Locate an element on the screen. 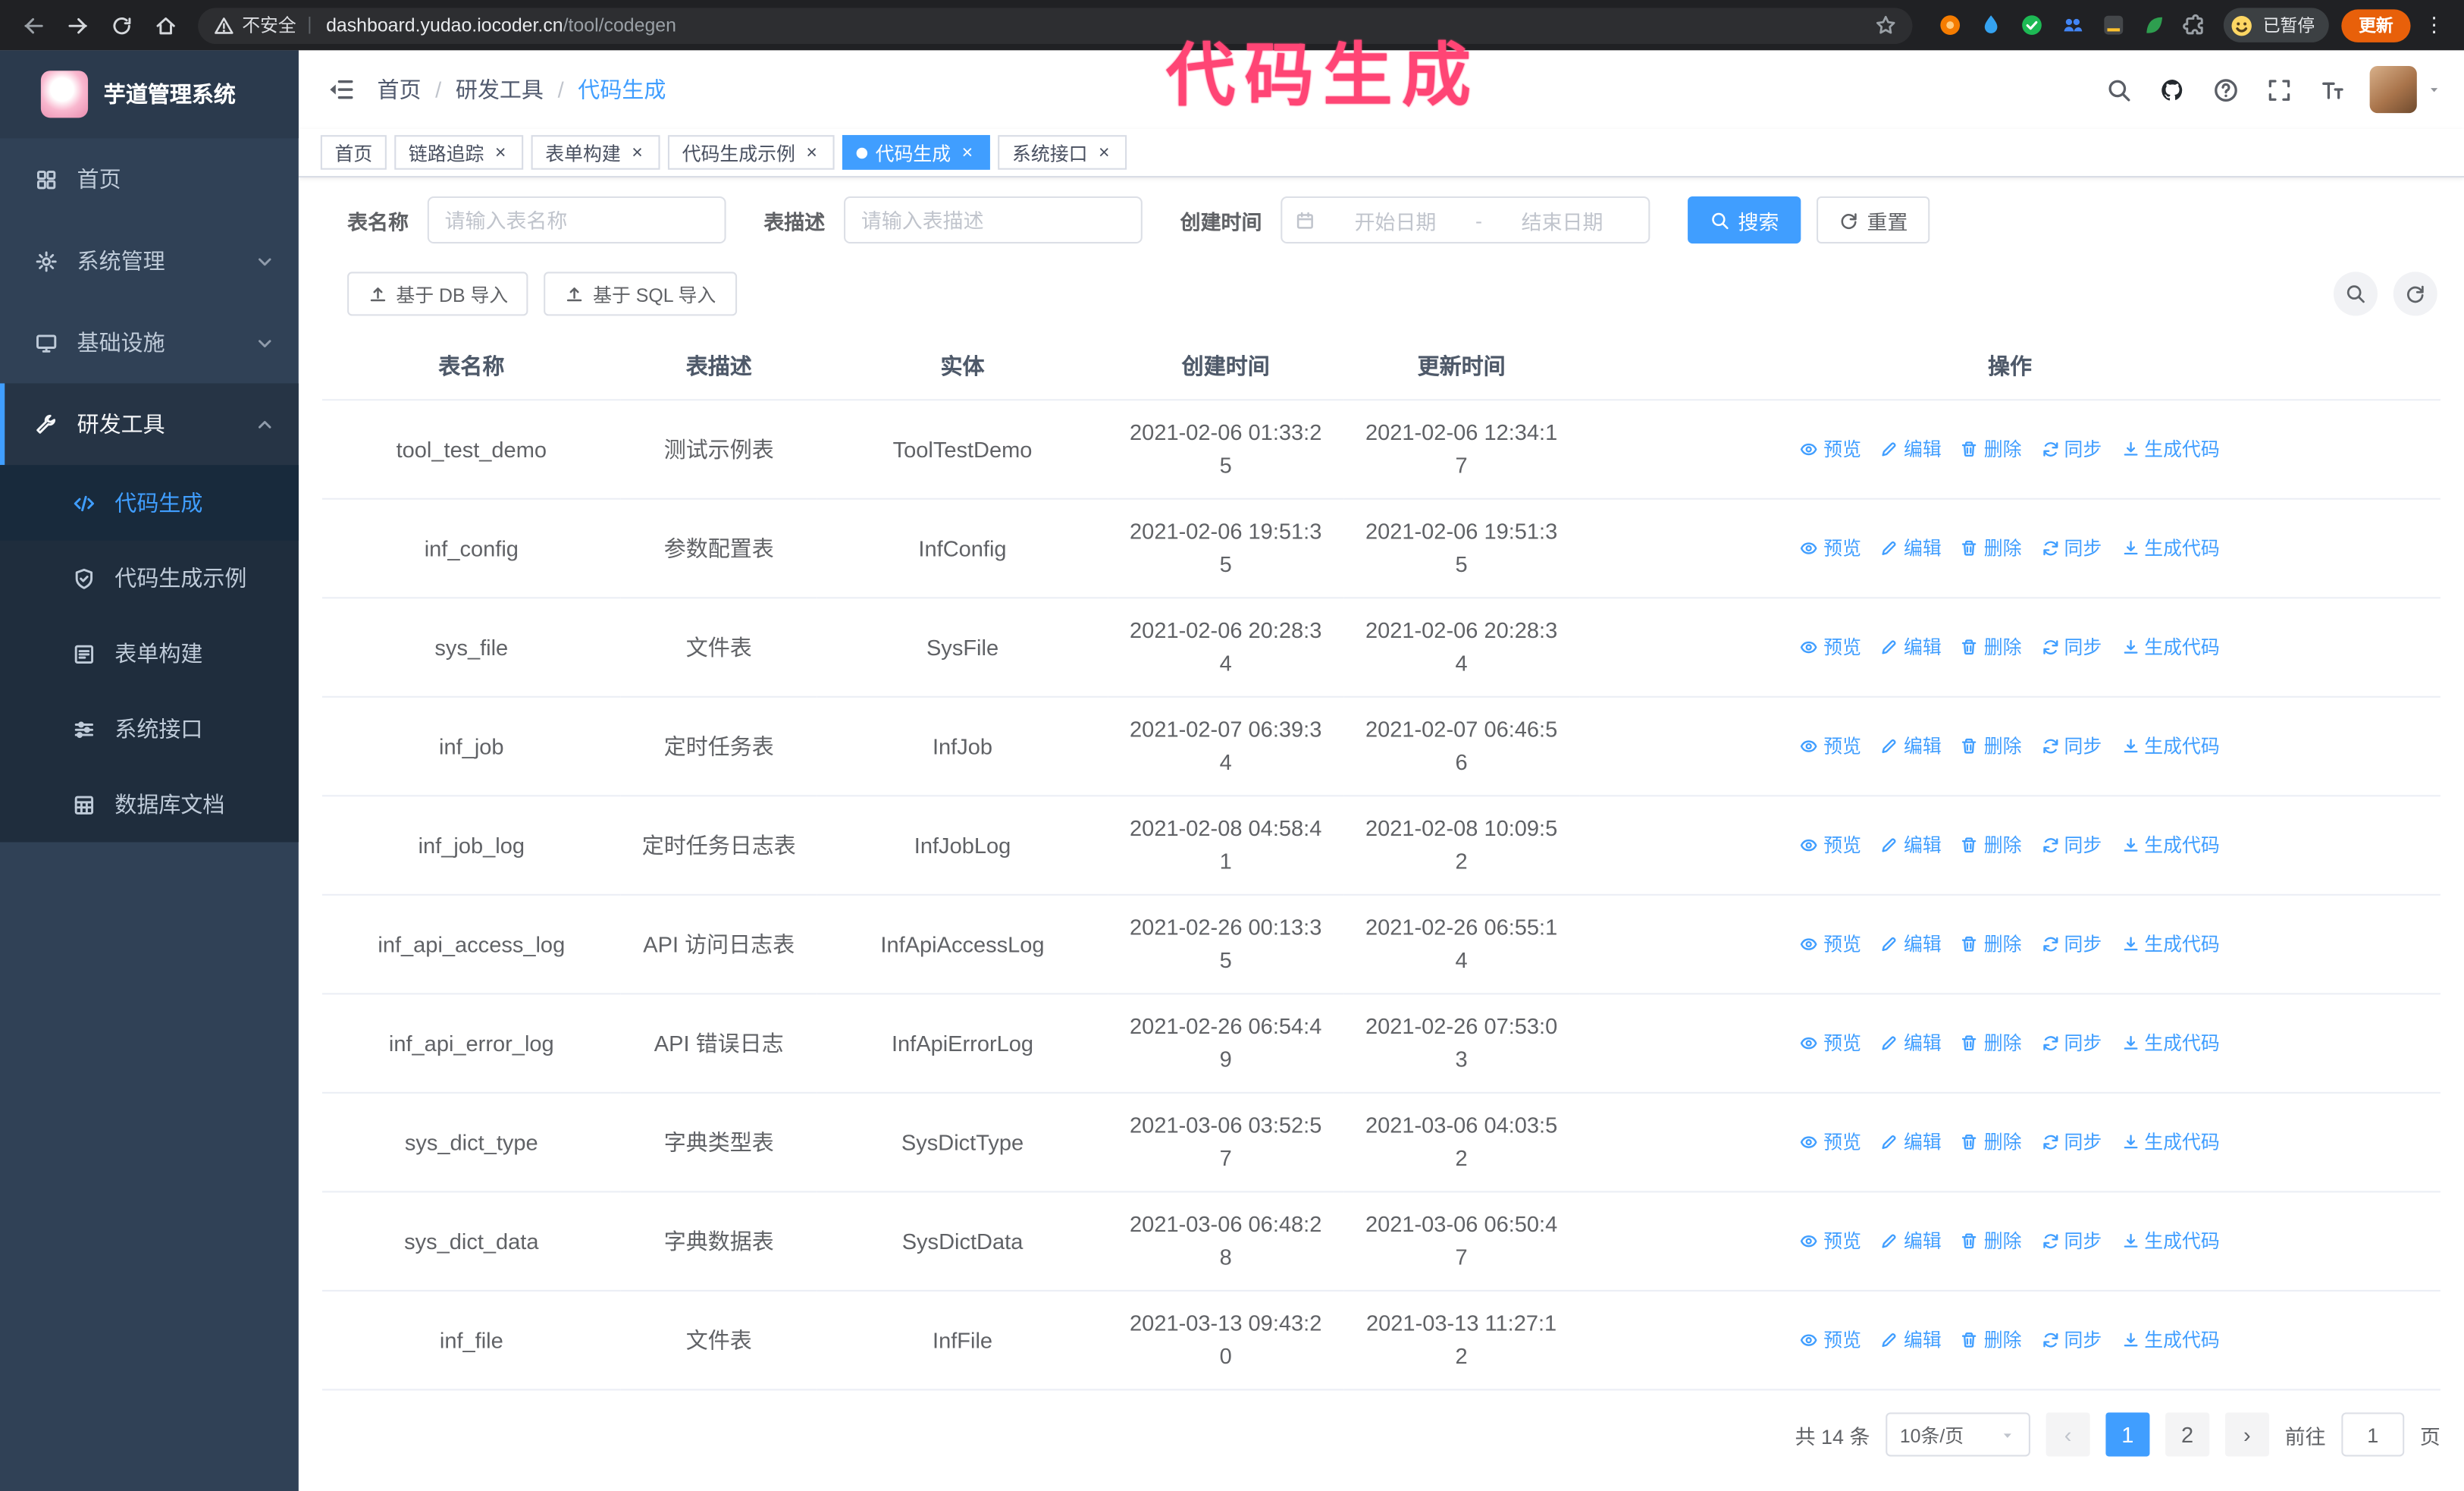 The width and height of the screenshot is (2464, 1491). import-db-button: 基于 DB 导入 is located at coordinates (438, 294).